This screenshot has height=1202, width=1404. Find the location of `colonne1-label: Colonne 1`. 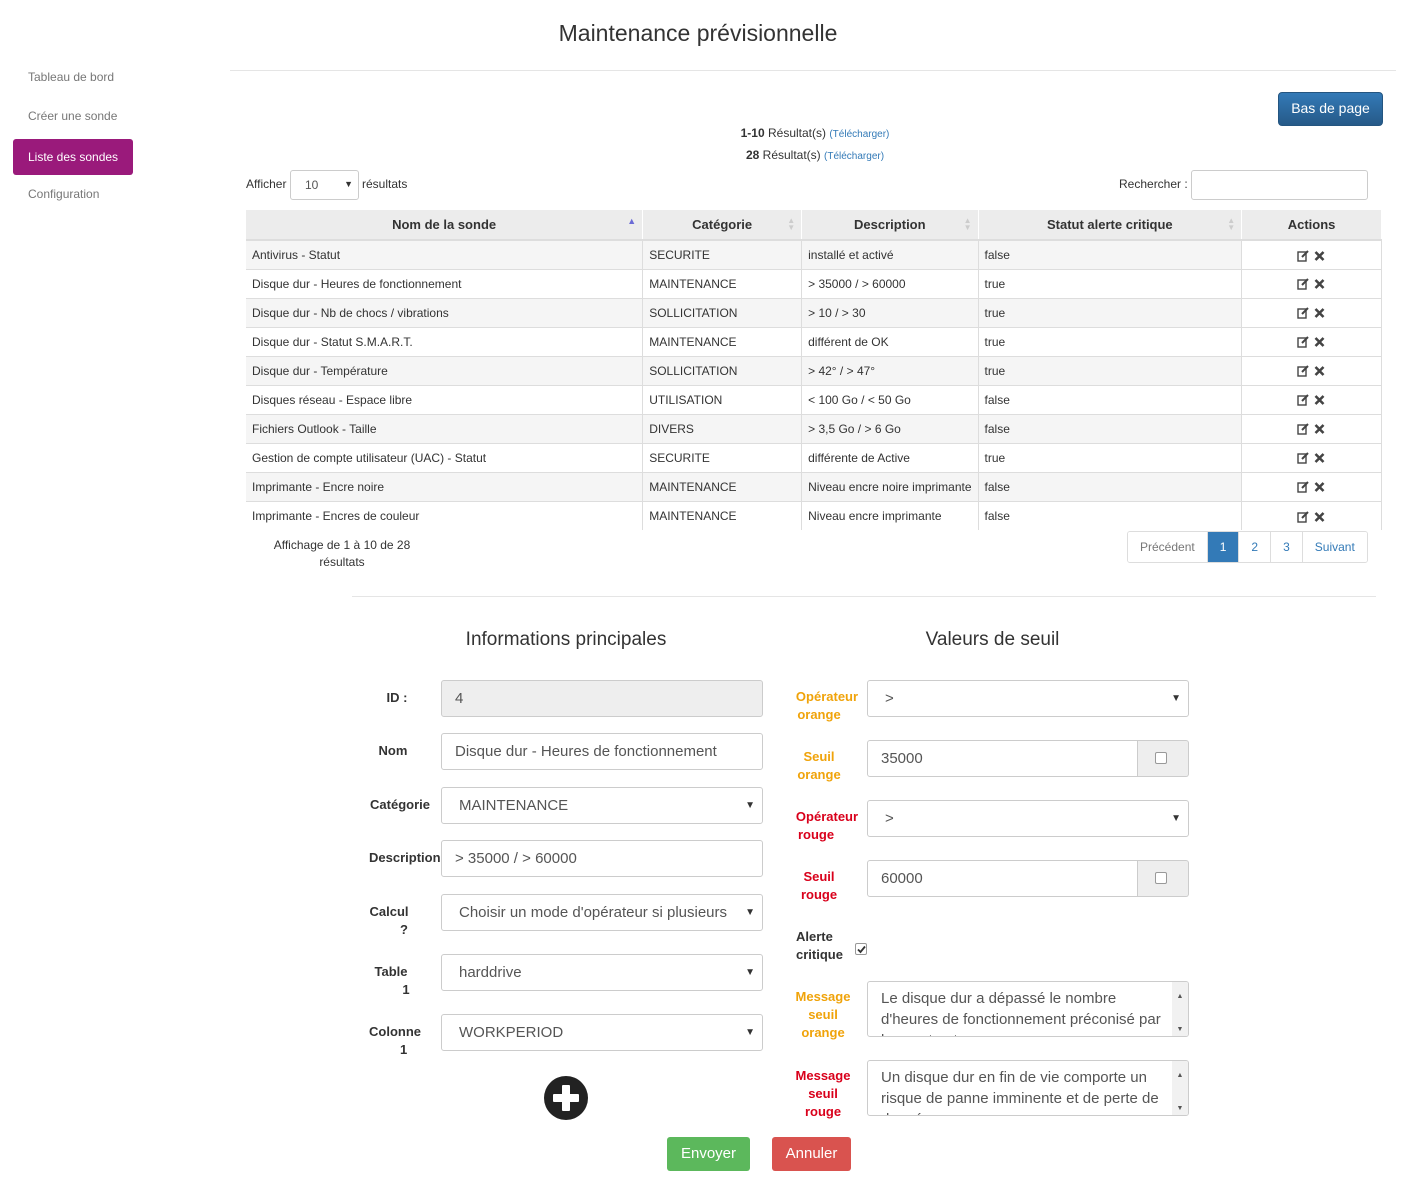

colonne1-label: Colonne 1 is located at coordinates (399, 1041).